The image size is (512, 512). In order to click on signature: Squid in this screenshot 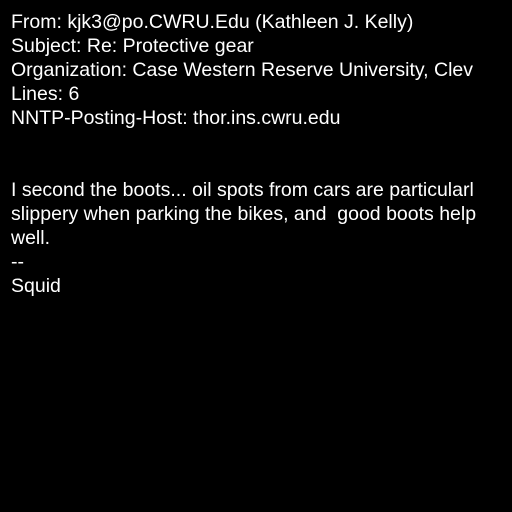, I will do `click(36, 286)`.